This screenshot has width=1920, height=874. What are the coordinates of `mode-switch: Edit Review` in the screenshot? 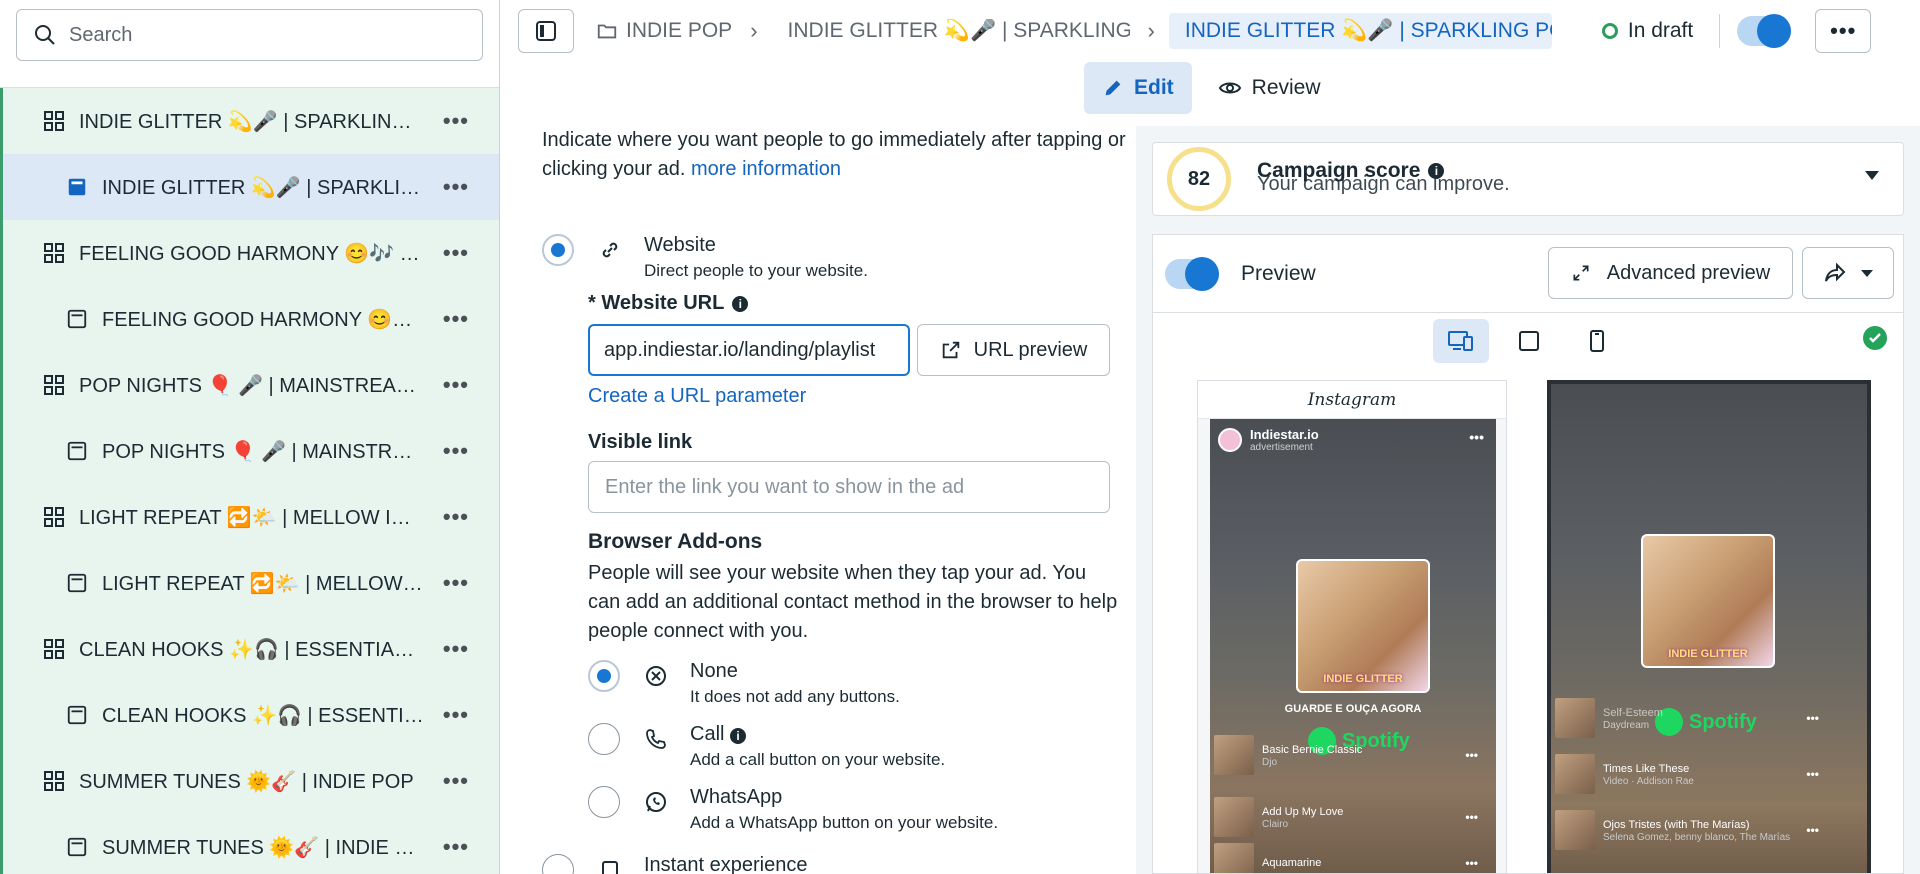 It's located at (1211, 88).